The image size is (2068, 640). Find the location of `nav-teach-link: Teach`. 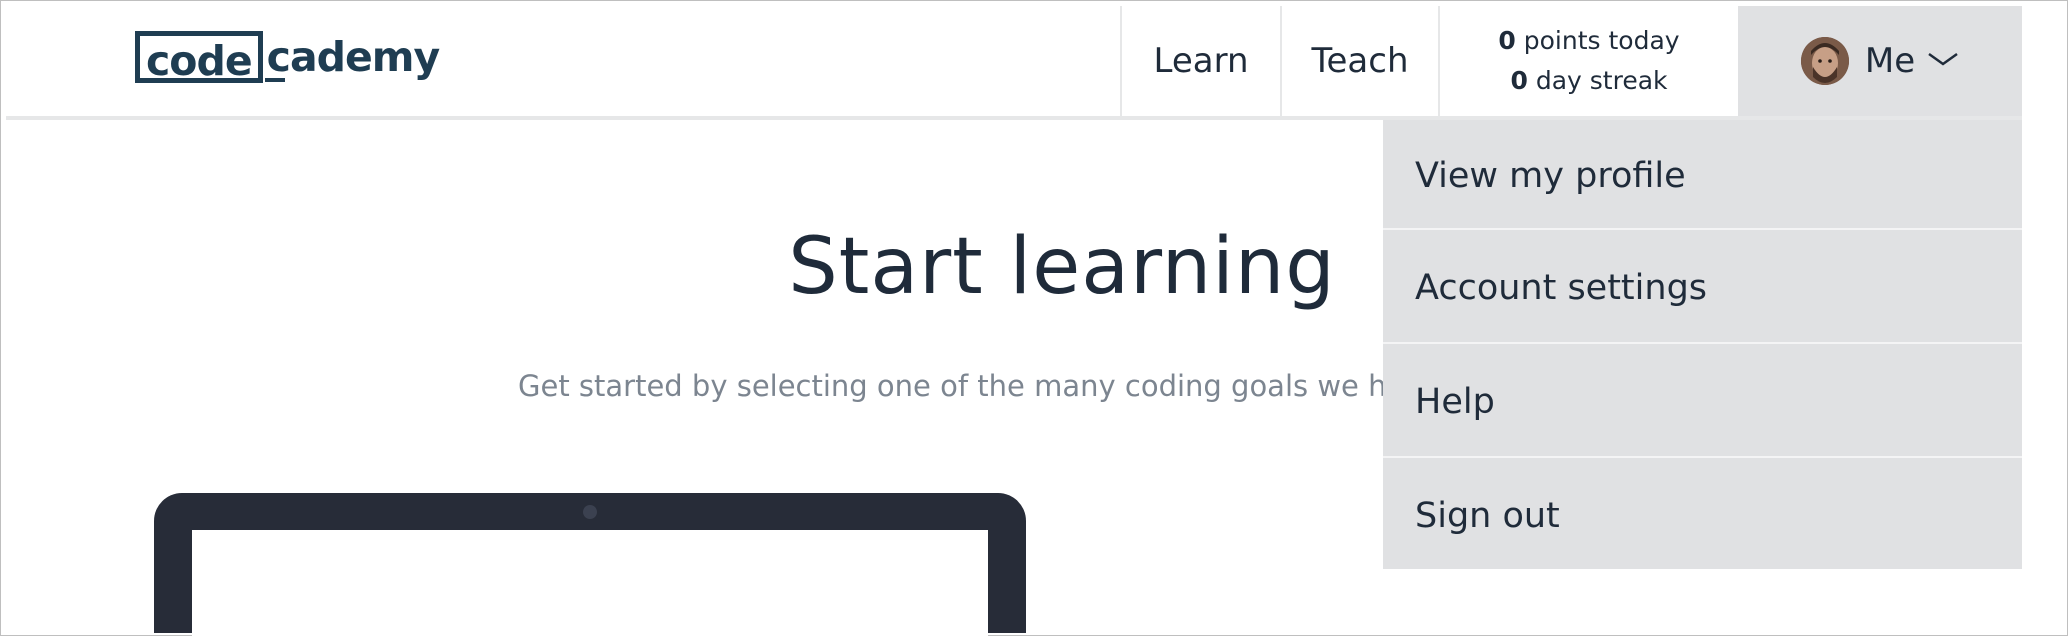

nav-teach-link: Teach is located at coordinates (1360, 61).